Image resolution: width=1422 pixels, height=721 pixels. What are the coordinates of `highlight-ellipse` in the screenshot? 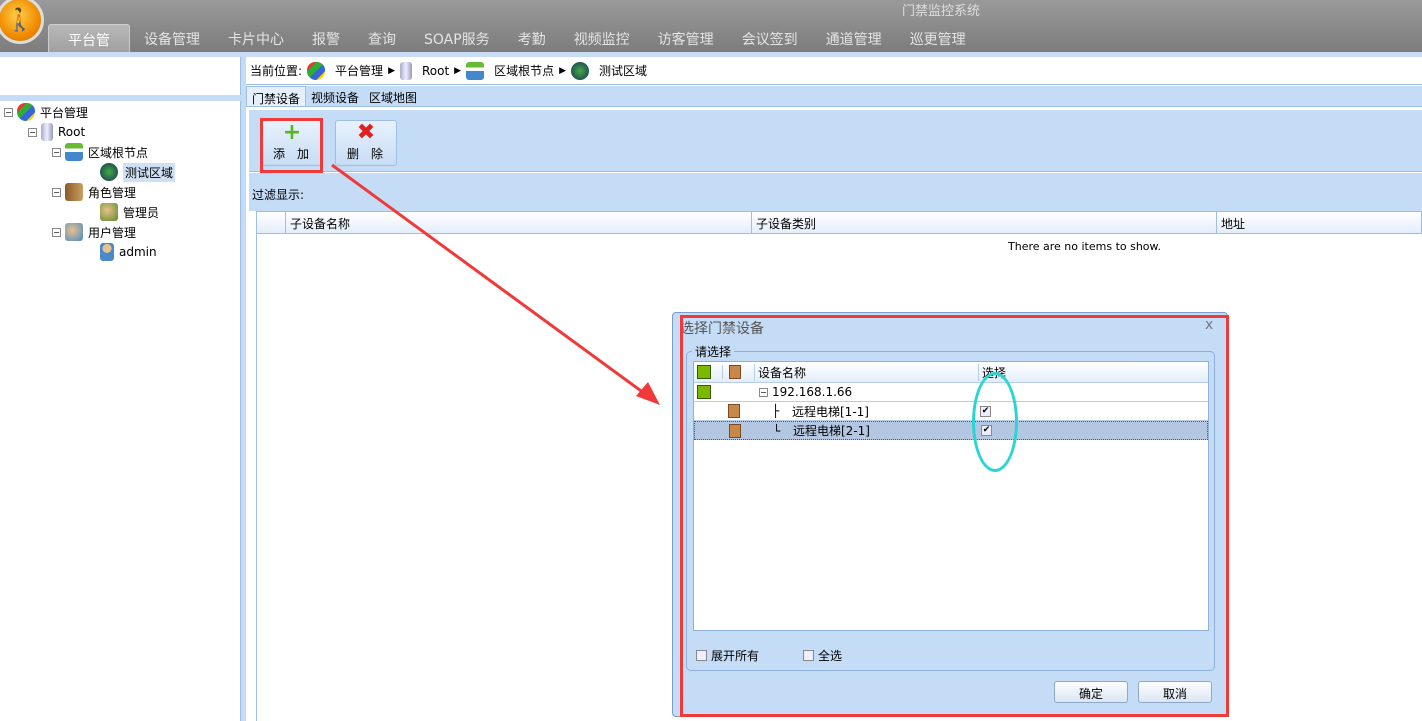 It's located at (995, 422).